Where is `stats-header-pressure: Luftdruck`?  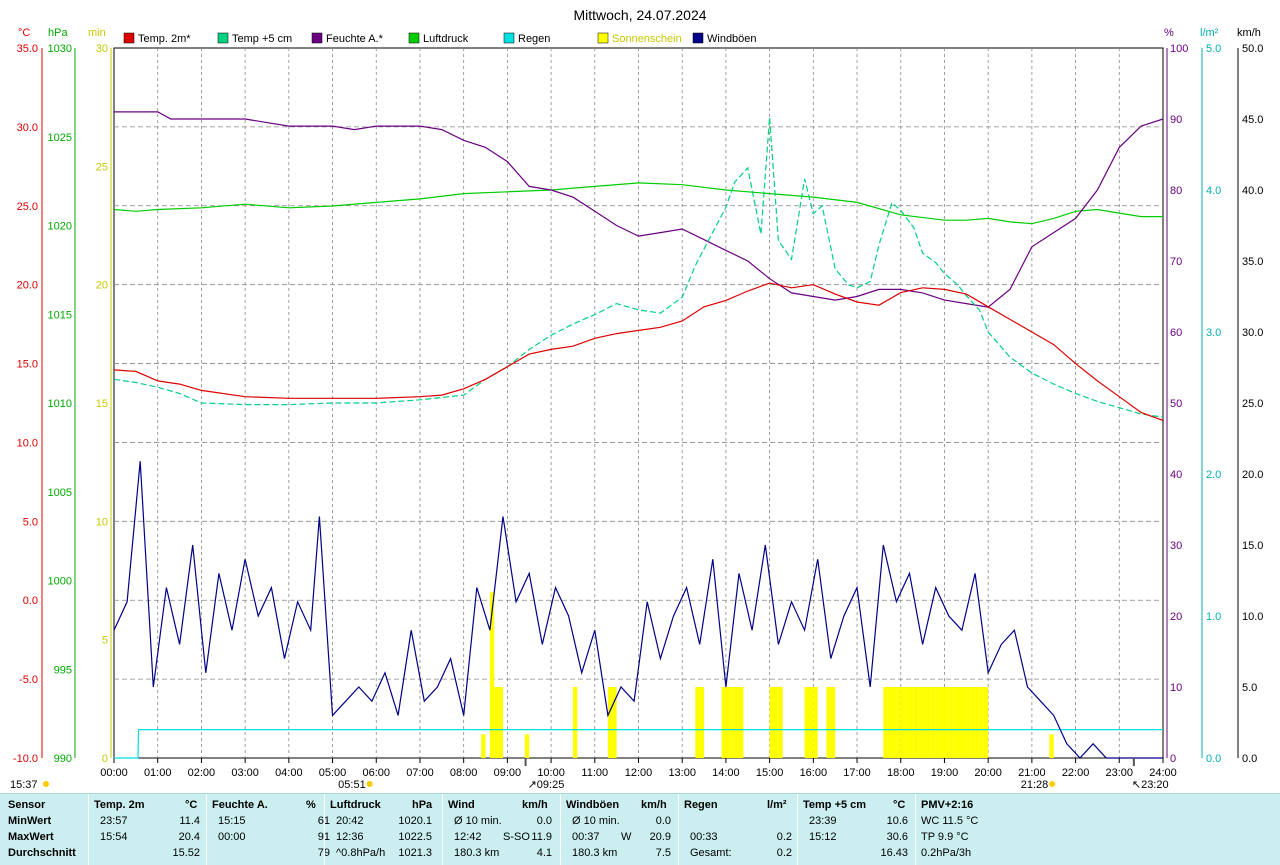 stats-header-pressure: Luftdruck is located at coordinates (355, 805).